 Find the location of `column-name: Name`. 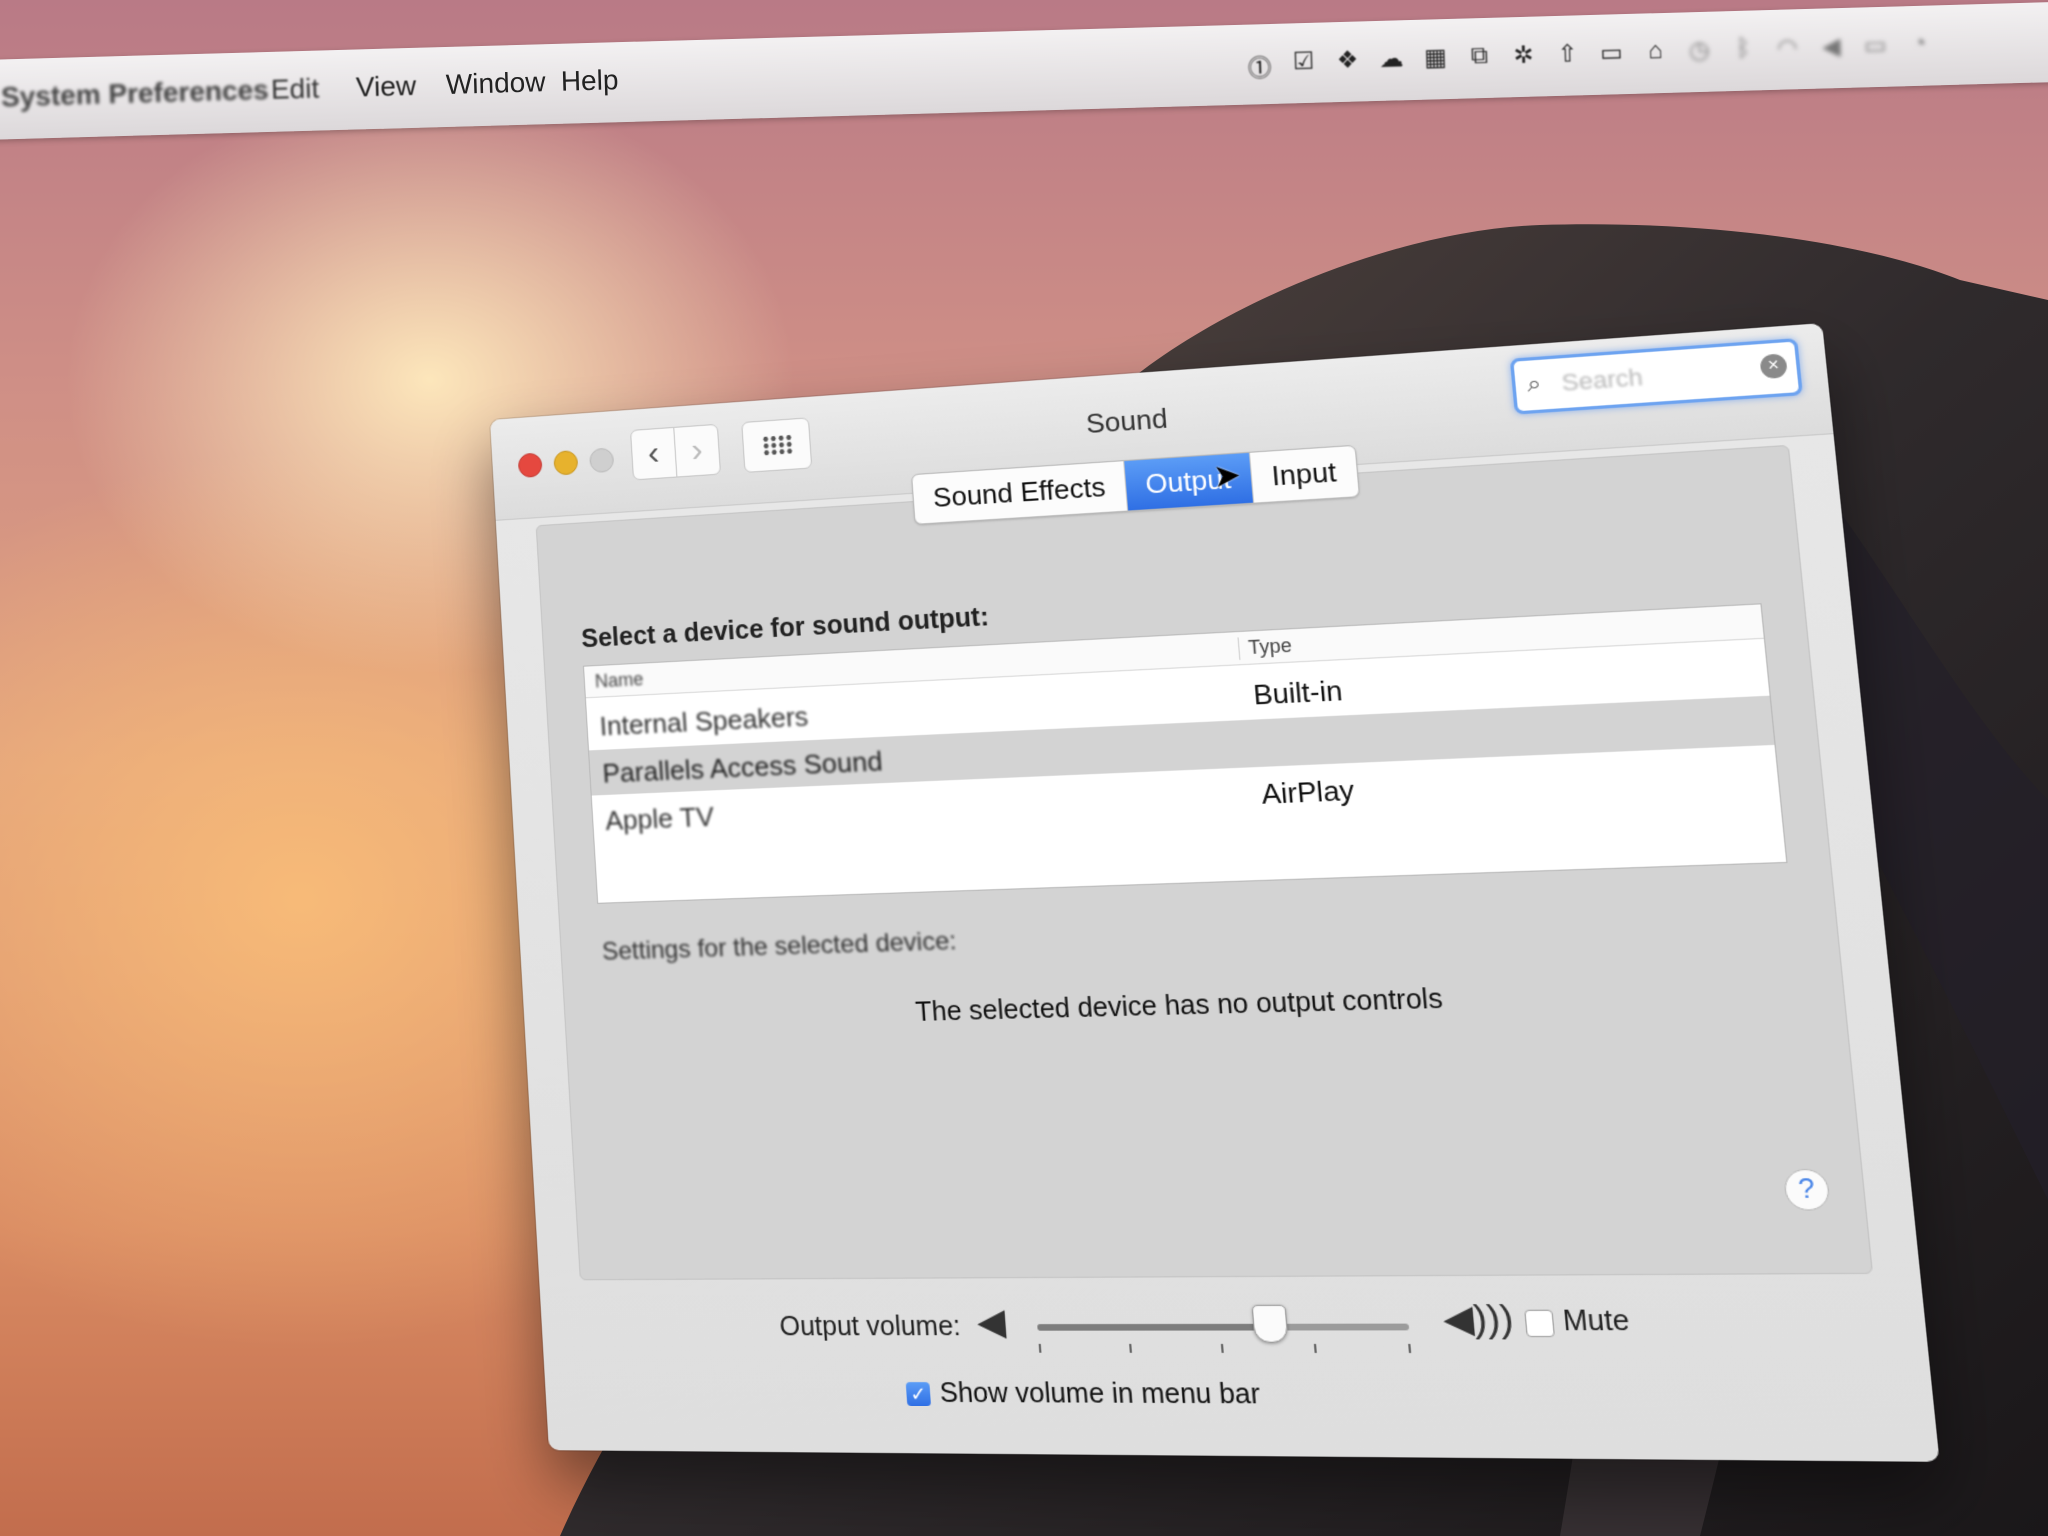

column-name: Name is located at coordinates (619, 681).